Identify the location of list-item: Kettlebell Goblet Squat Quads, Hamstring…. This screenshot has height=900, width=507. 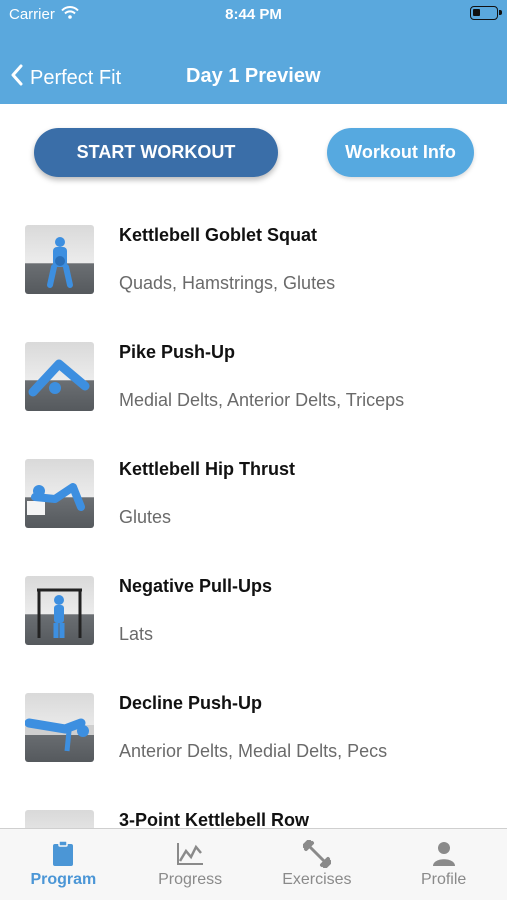
(253, 267).